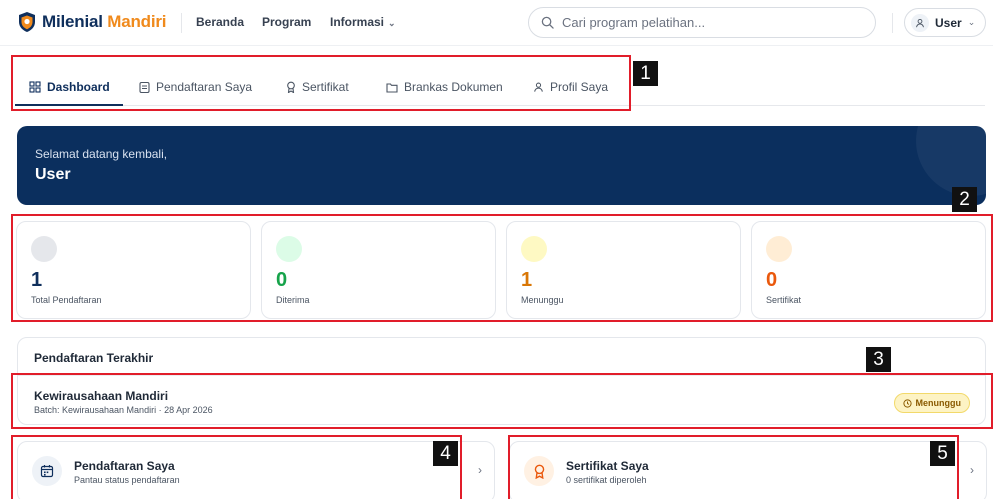  I want to click on annotation-label-2: 2, so click(964, 199).